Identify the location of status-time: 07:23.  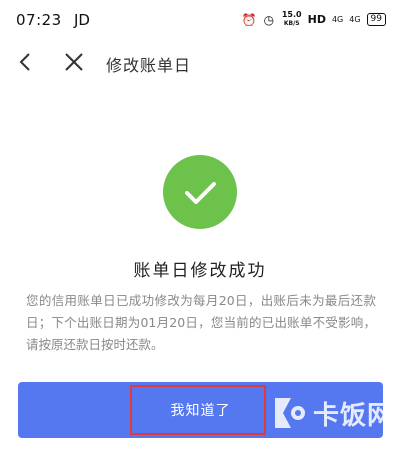
(39, 20).